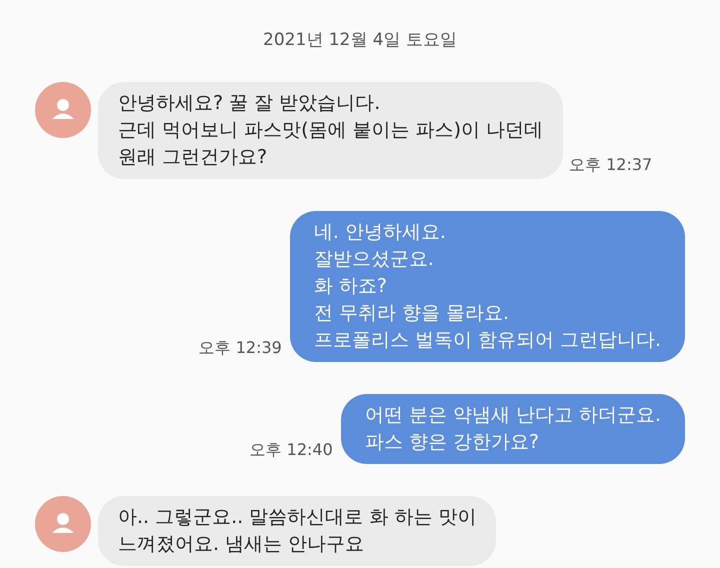  Describe the element at coordinates (512, 429) in the screenshot. I see `message-bubble: 어떤 분은 약냄새 난다고 하더군요. 파스 향은 강한가요?` at that location.